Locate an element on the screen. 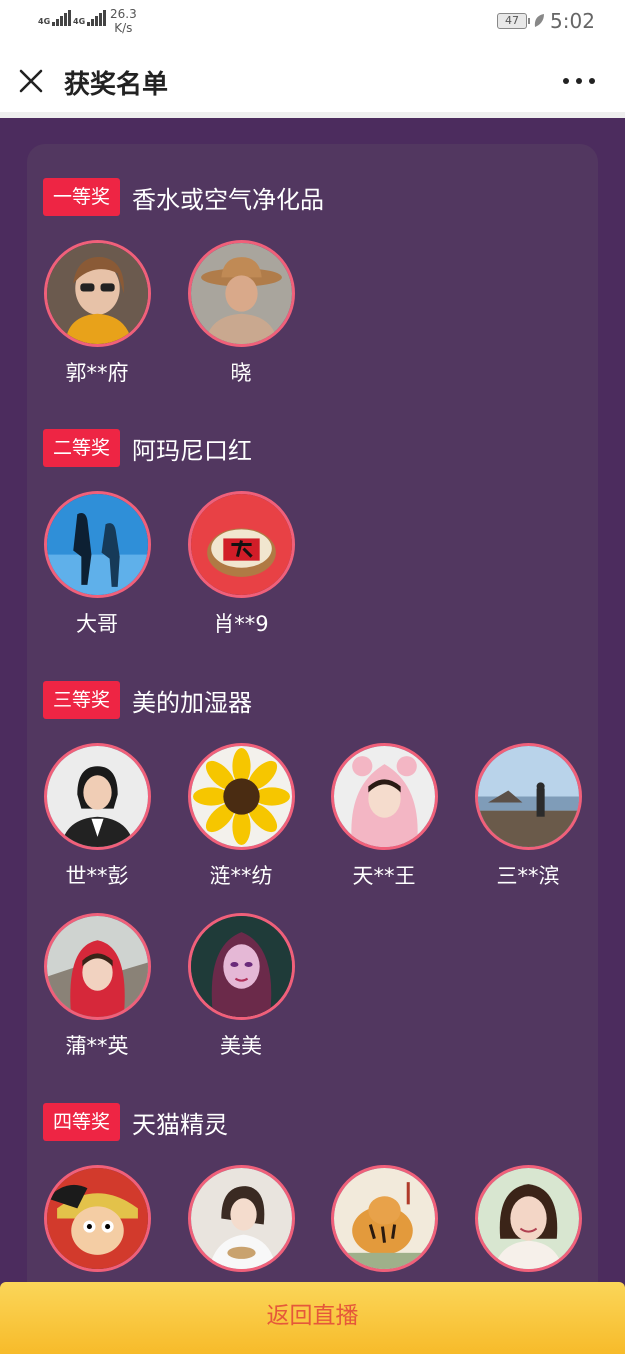 The width and height of the screenshot is (625, 1354). man-straw-hat-avatar-icon is located at coordinates (241, 293).